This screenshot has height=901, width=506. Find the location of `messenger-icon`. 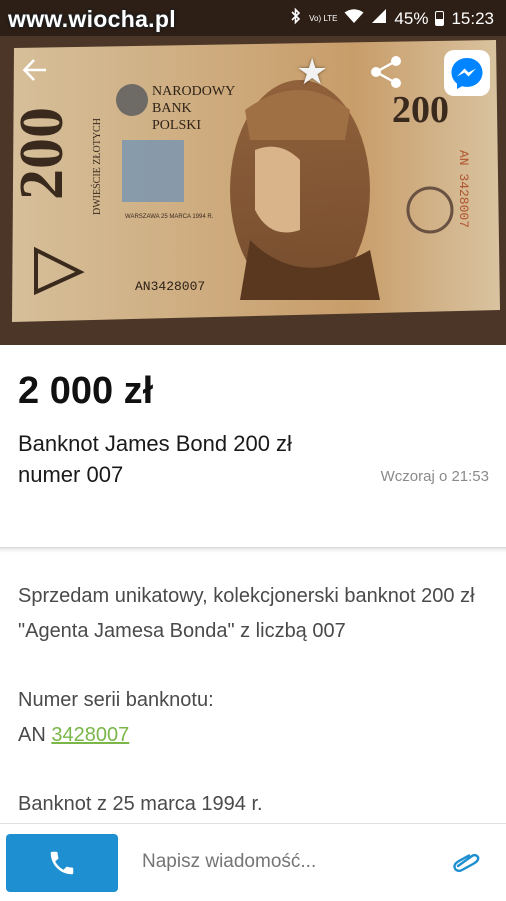

messenger-icon is located at coordinates (467, 73).